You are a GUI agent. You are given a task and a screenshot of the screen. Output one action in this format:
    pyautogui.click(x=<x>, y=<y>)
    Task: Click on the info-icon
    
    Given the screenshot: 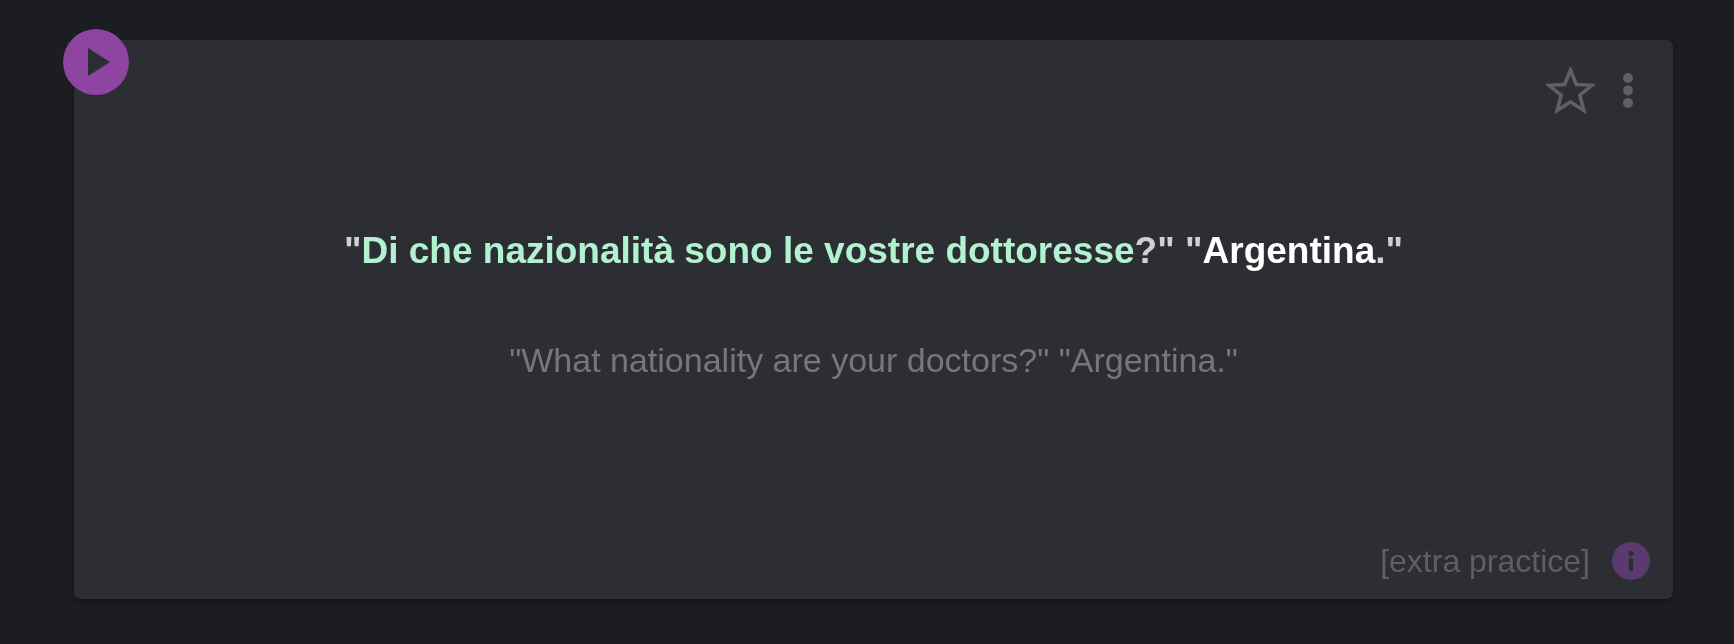 What is the action you would take?
    pyautogui.click(x=1631, y=561)
    